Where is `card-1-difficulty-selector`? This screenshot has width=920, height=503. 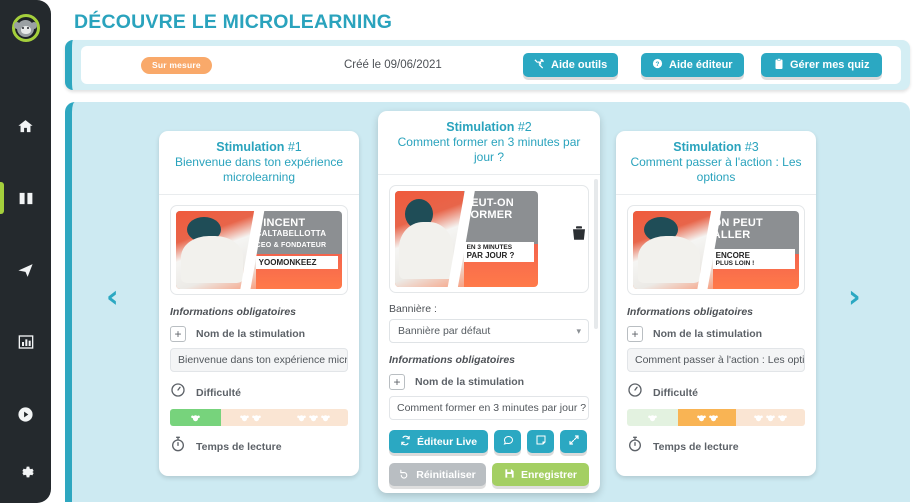
card-1-difficulty-selector is located at coordinates (259, 417).